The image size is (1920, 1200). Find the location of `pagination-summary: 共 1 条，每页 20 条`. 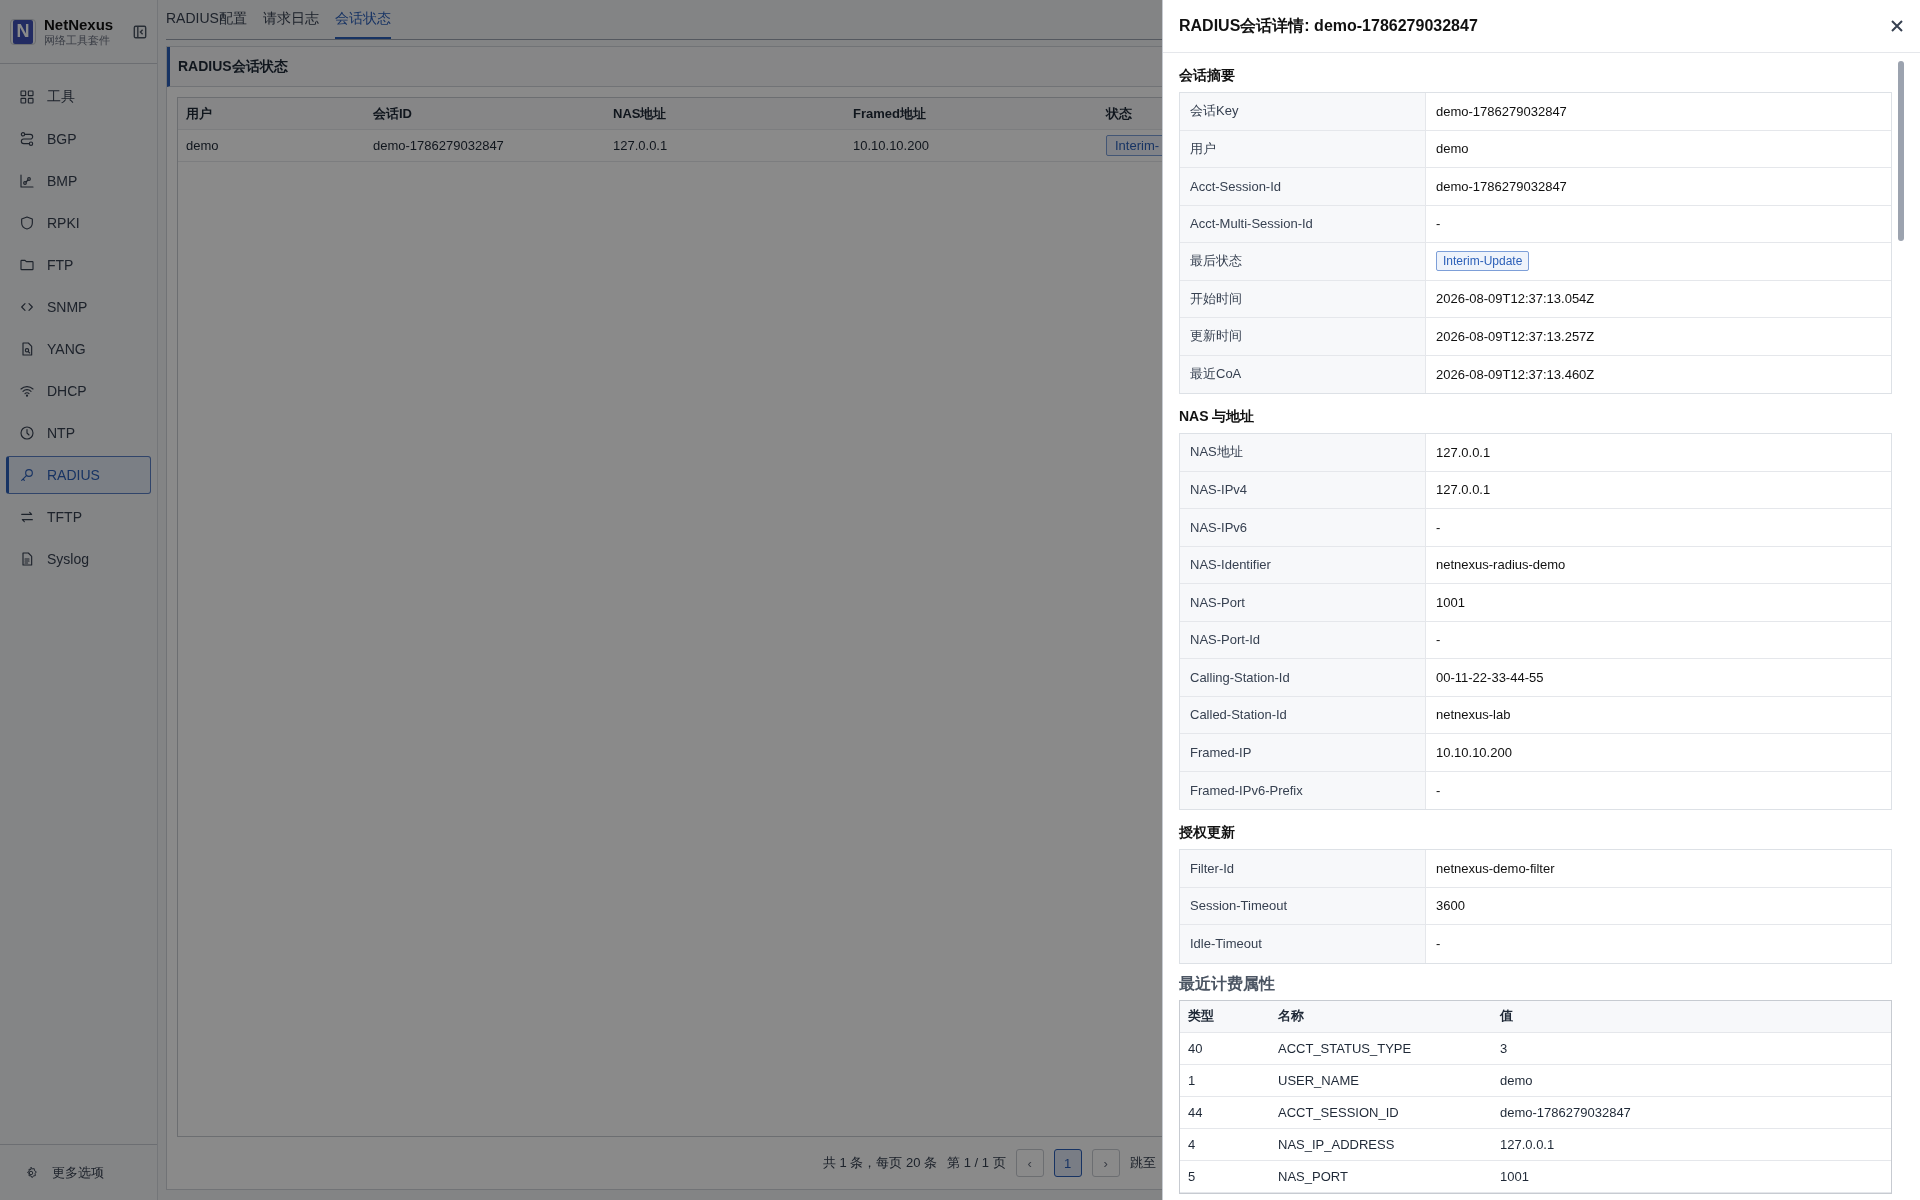

pagination-summary: 共 1 条，每页 20 条 is located at coordinates (880, 1163).